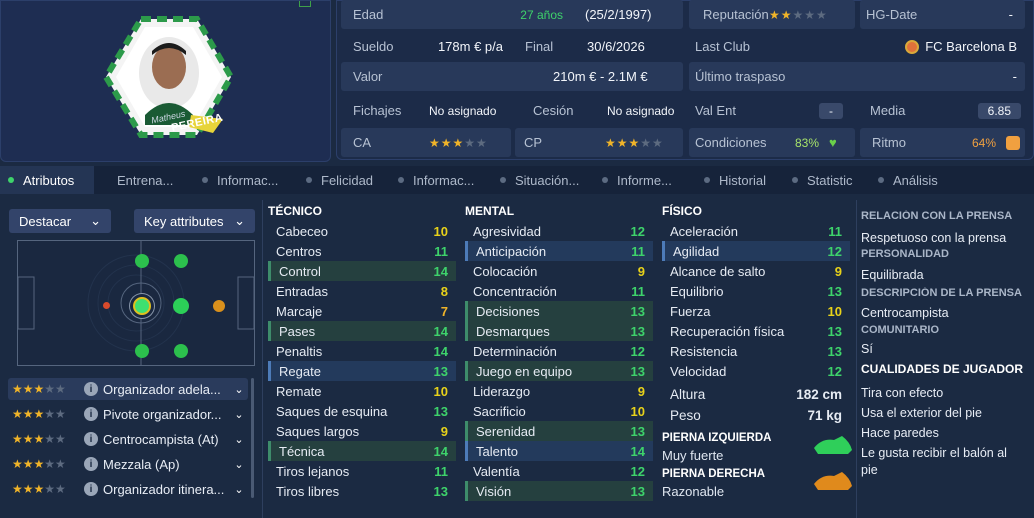 This screenshot has height=518, width=1034. Describe the element at coordinates (756, 371) in the screenshot. I see `attr-row: Velocidad 12` at that location.